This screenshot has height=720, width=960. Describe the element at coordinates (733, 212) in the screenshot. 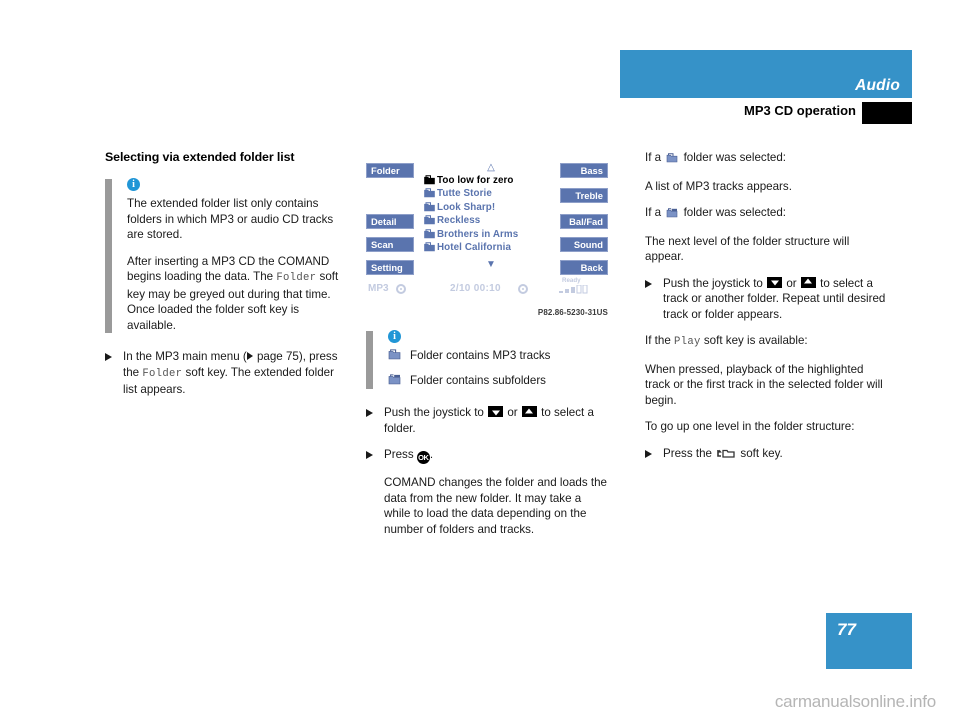

I see `if-a-suffix-2: folder was selected:` at that location.